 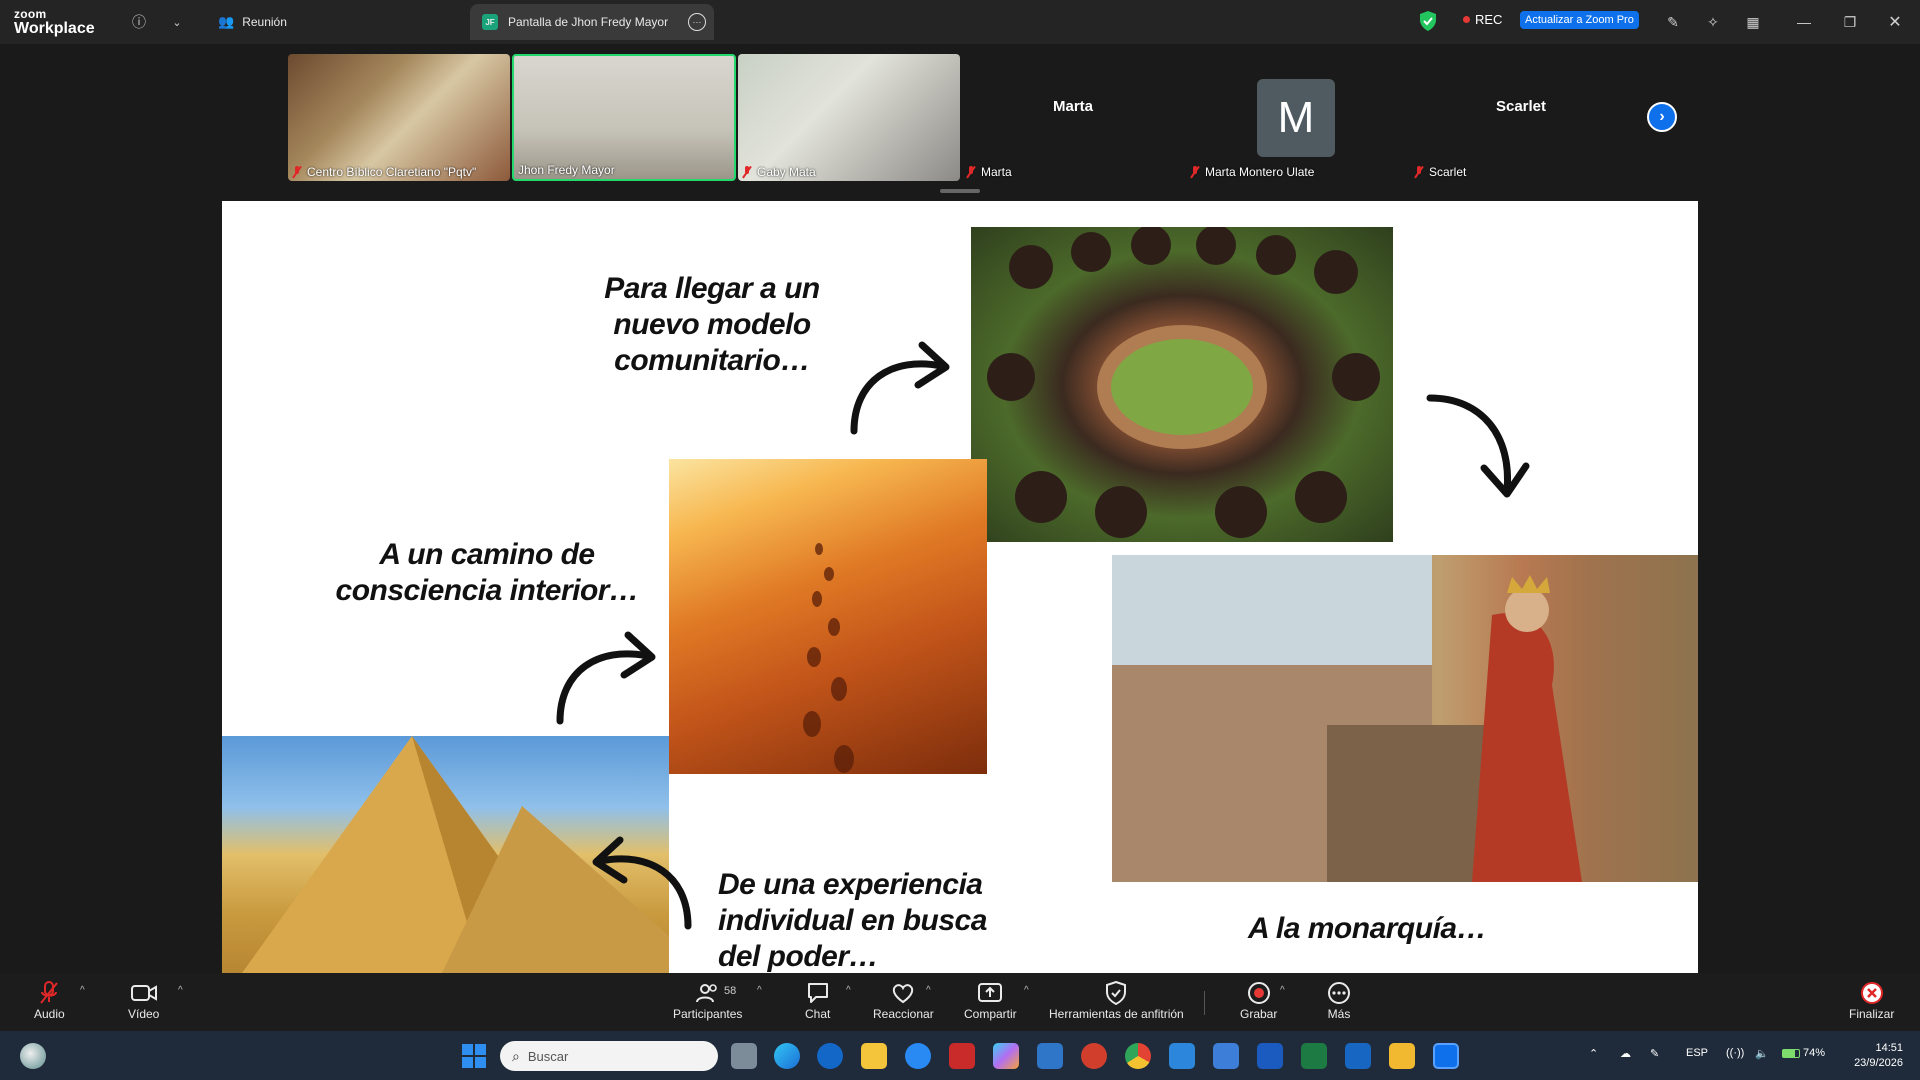 I want to click on logo-bottom-text: Workplace, so click(x=54, y=28).